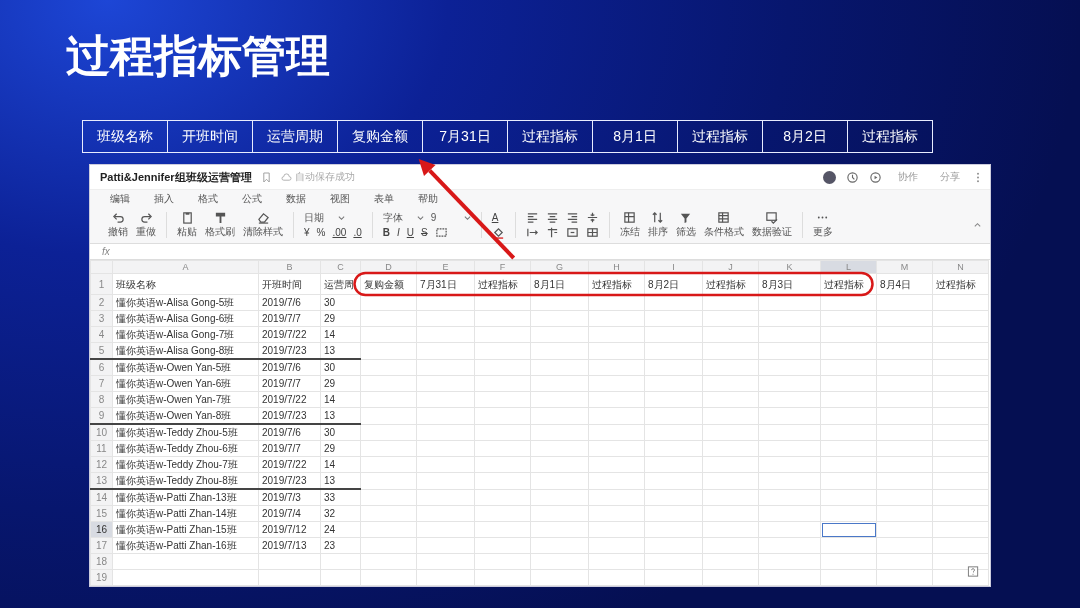  I want to click on vertical-align-icon, so click(592, 217).